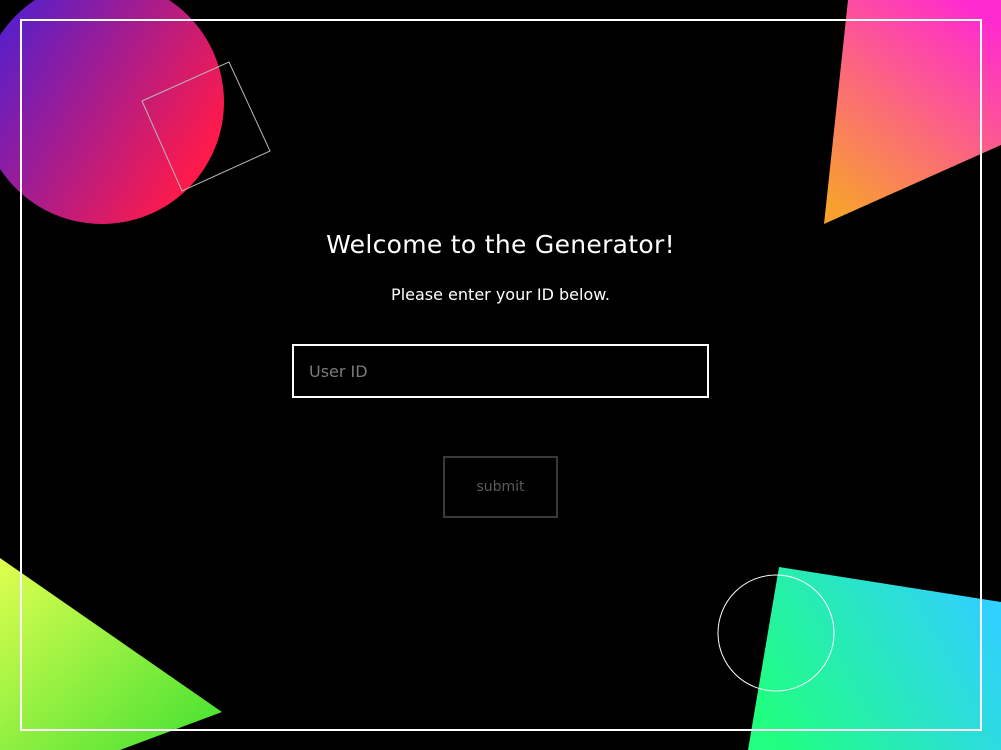 This screenshot has width=1001, height=750. What do you see at coordinates (500, 244) in the screenshot?
I see `page-title: Welcome to the Generator!` at bounding box center [500, 244].